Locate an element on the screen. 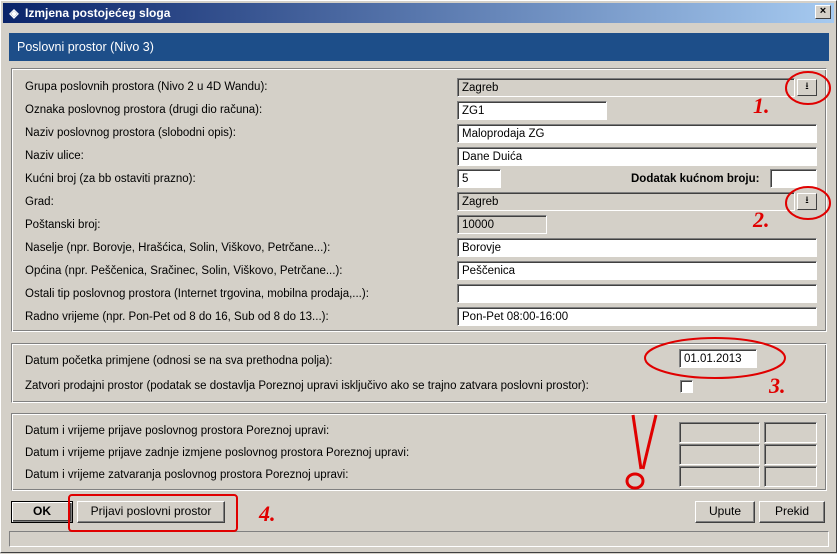 This screenshot has height=554, width=837. annotation-exclaim-dot is located at coordinates (635, 481).